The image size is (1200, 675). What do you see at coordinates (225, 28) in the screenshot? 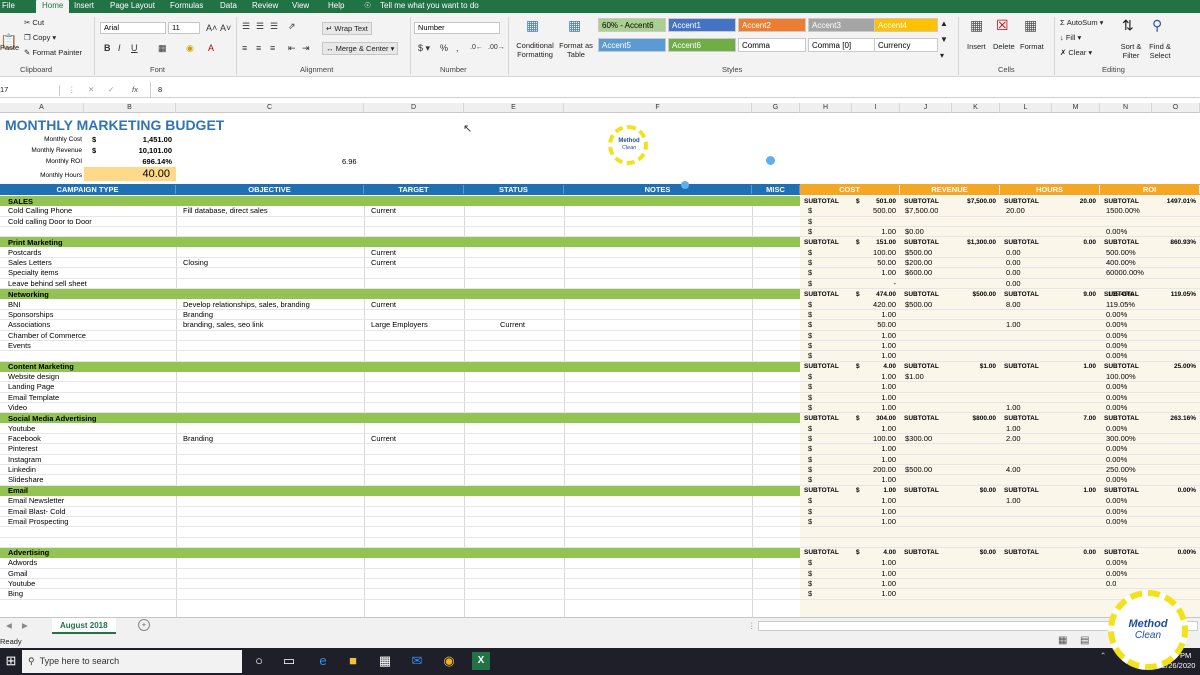
I see `font-shrink-icon: A˅` at bounding box center [225, 28].